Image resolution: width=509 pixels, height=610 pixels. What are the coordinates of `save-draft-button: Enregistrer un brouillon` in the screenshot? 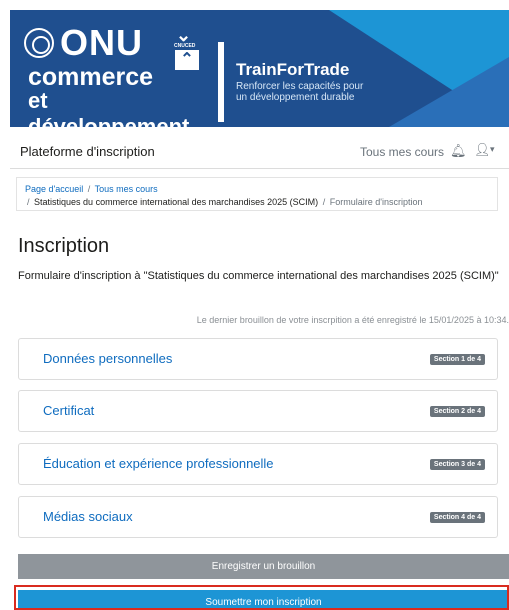 It's located at (263, 566).